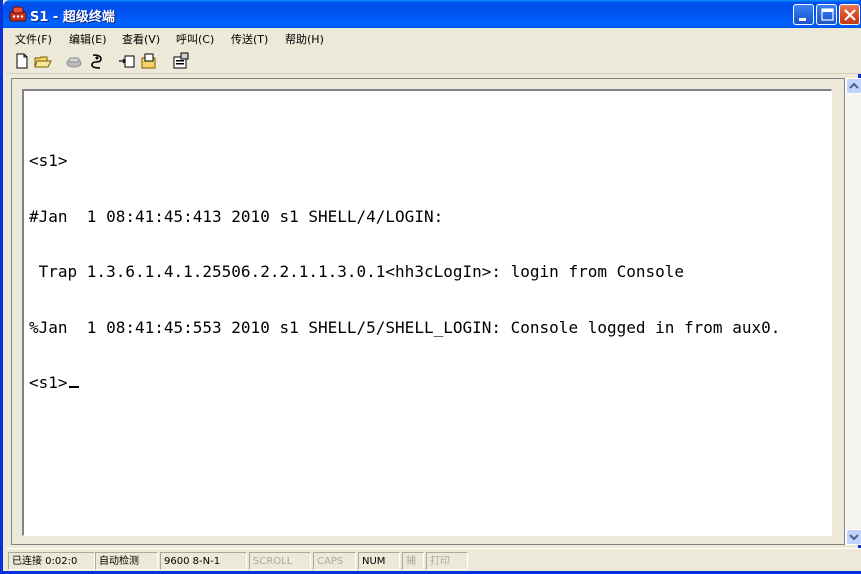  I want to click on new-document-icon, so click(22, 61).